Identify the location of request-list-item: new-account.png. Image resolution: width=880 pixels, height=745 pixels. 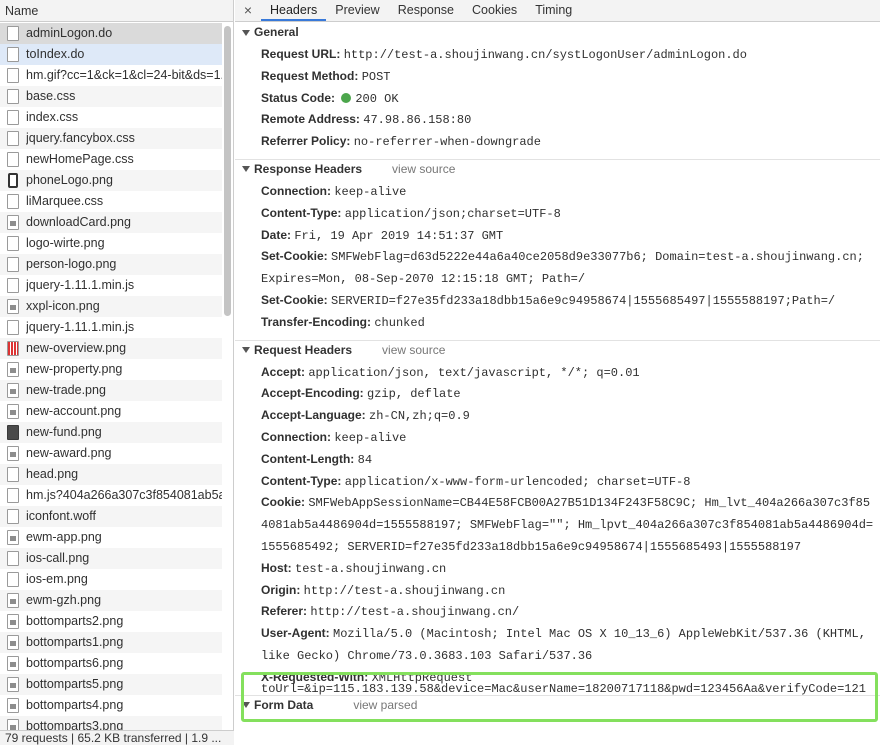
(111, 411).